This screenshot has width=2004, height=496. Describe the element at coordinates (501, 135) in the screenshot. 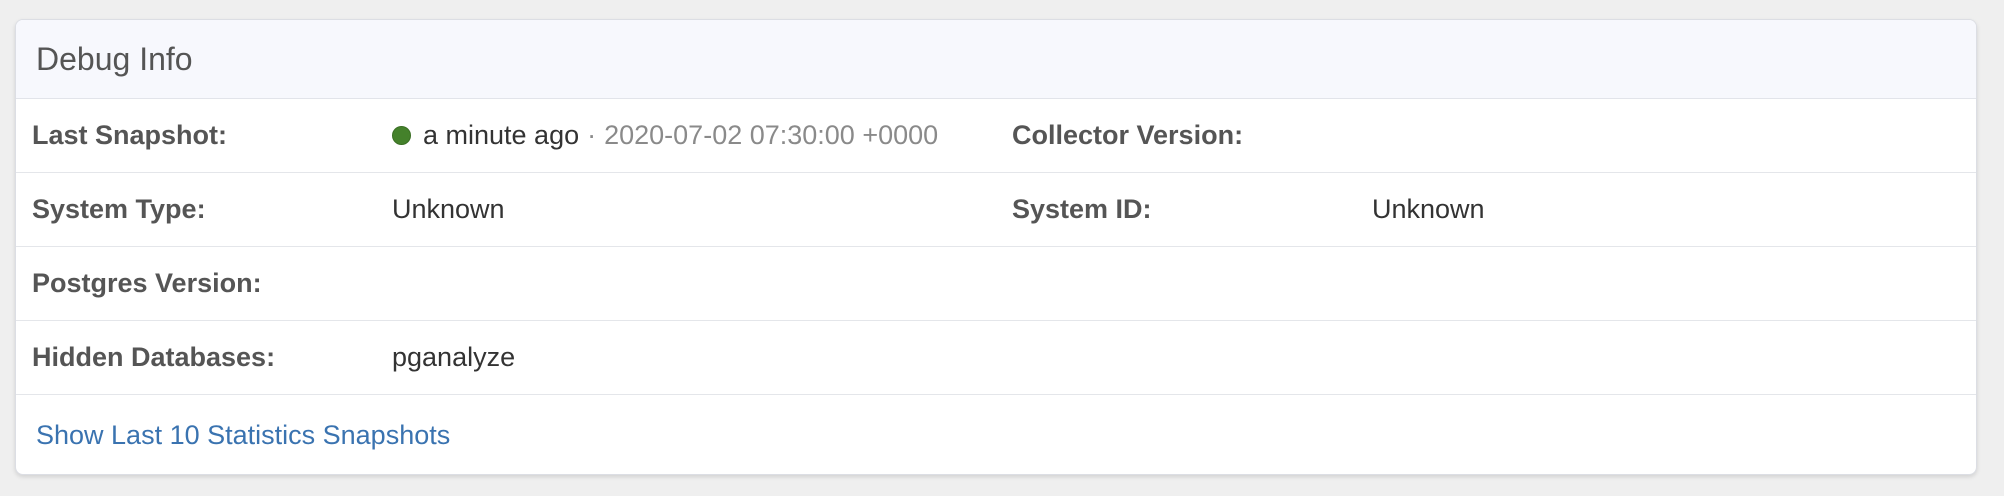

I see `last-snapshot-relative-time: a minute ago` at that location.